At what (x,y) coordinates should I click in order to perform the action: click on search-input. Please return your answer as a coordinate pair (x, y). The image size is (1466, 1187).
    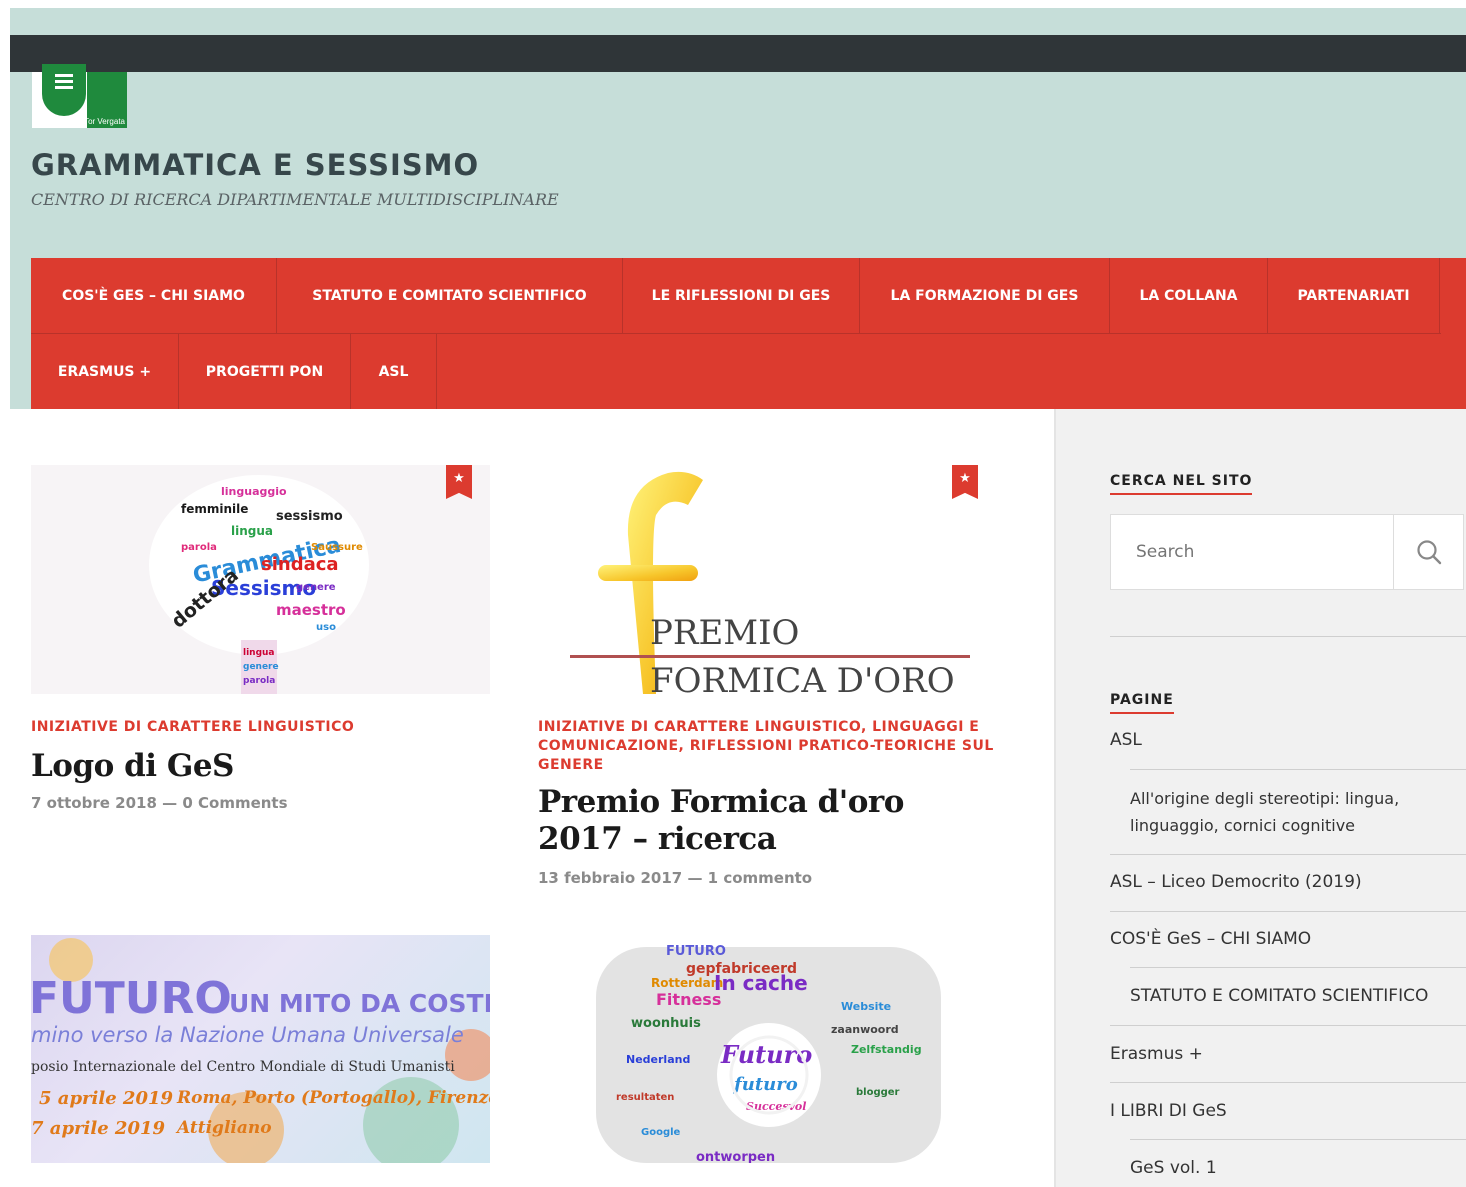
    Looking at the image, I should click on (1252, 552).